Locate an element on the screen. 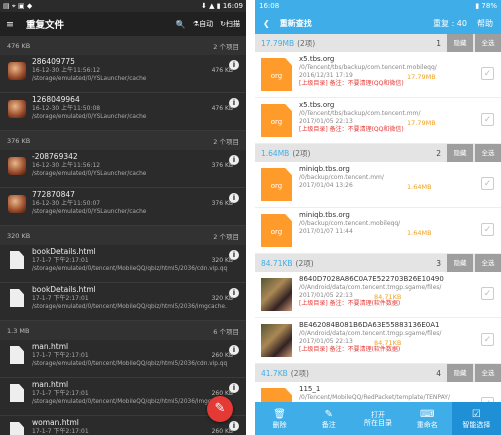  item-size: 1.64MB is located at coordinates (419, 187).